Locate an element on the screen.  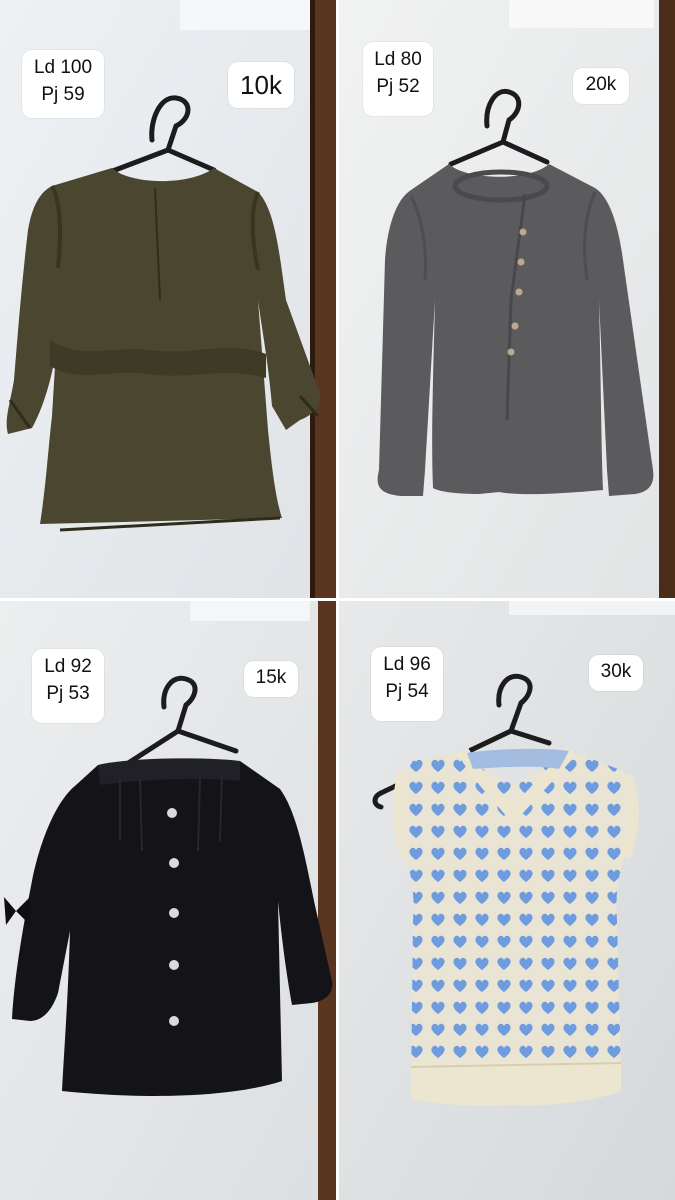
grey-cardigan is located at coordinates (515, 330).